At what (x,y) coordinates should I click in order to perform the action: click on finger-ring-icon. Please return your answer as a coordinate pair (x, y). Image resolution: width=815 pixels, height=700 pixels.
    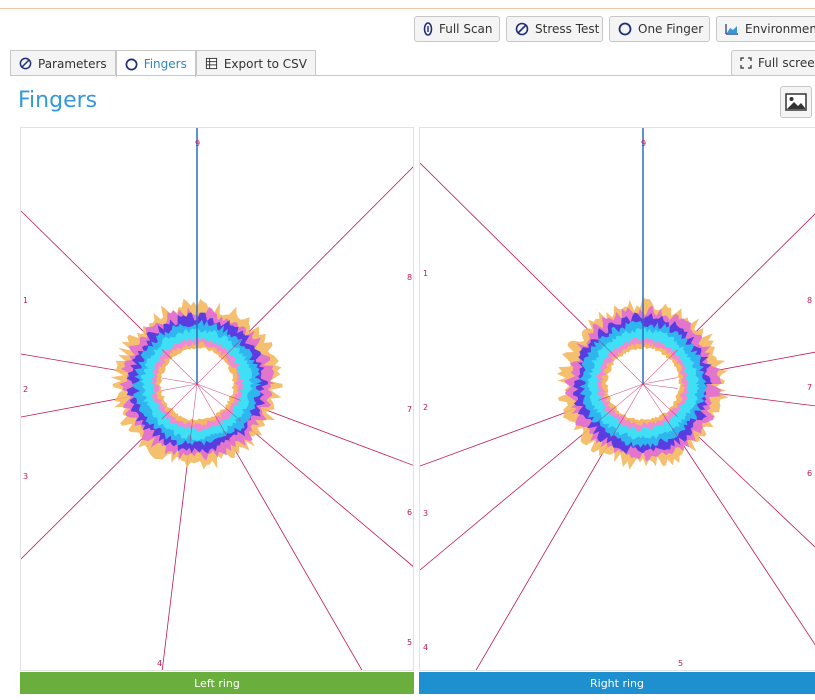
    Looking at the image, I should click on (131, 64).